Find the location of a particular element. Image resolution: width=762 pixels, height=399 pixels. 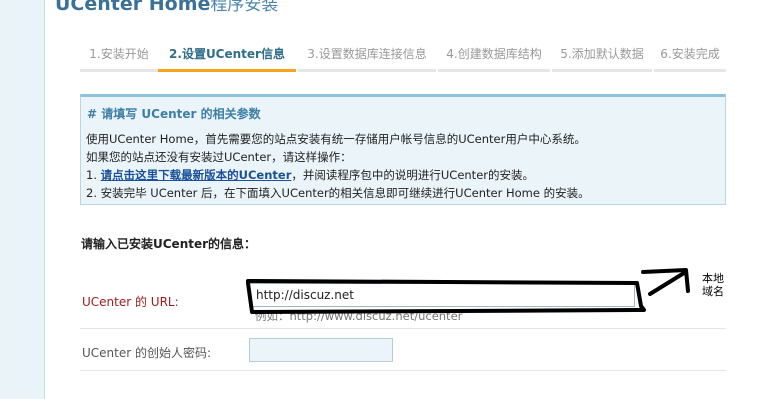

annotation-note: 本地域名 is located at coordinates (713, 285).